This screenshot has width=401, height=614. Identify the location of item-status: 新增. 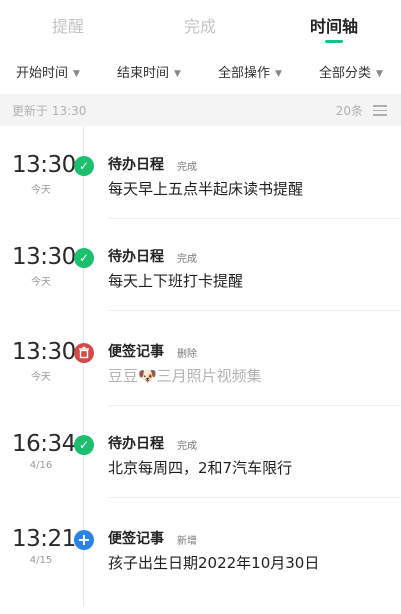
(187, 541).